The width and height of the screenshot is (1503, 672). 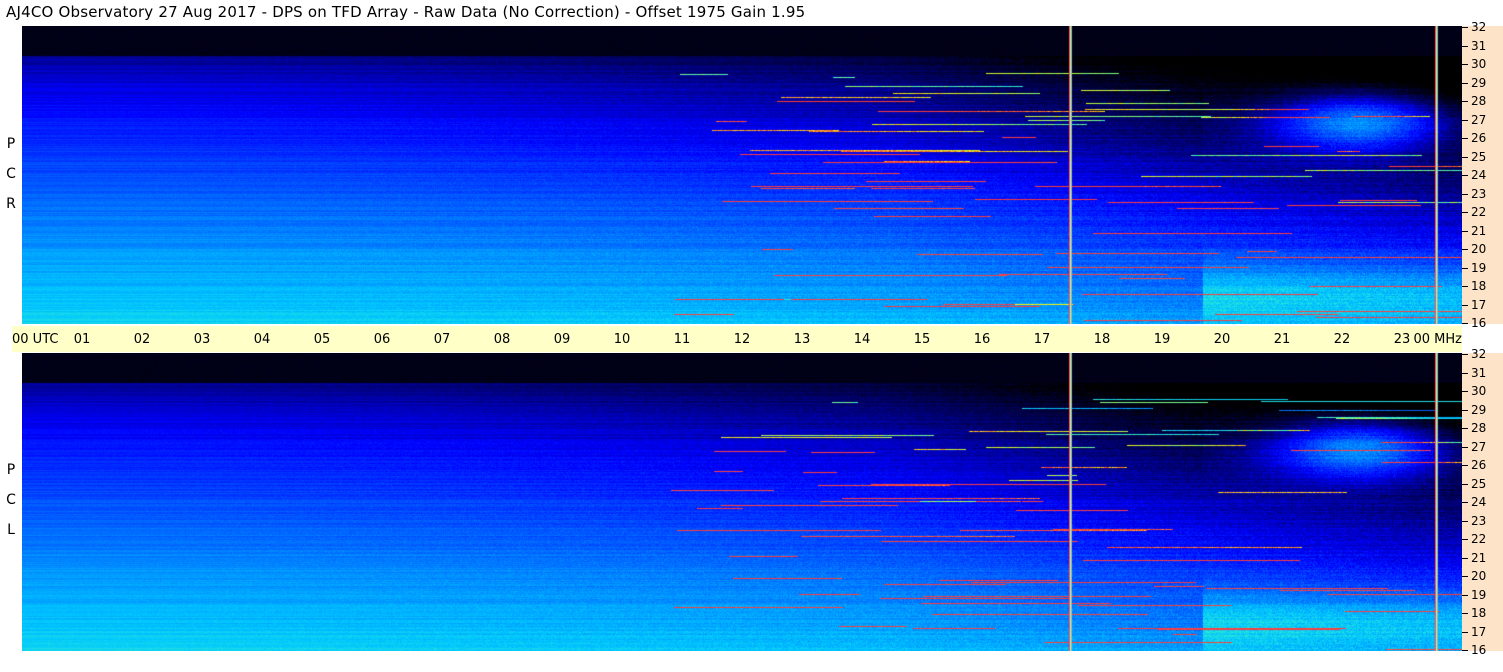 What do you see at coordinates (742, 339) in the screenshot?
I see `time-tick-label: 12` at bounding box center [742, 339].